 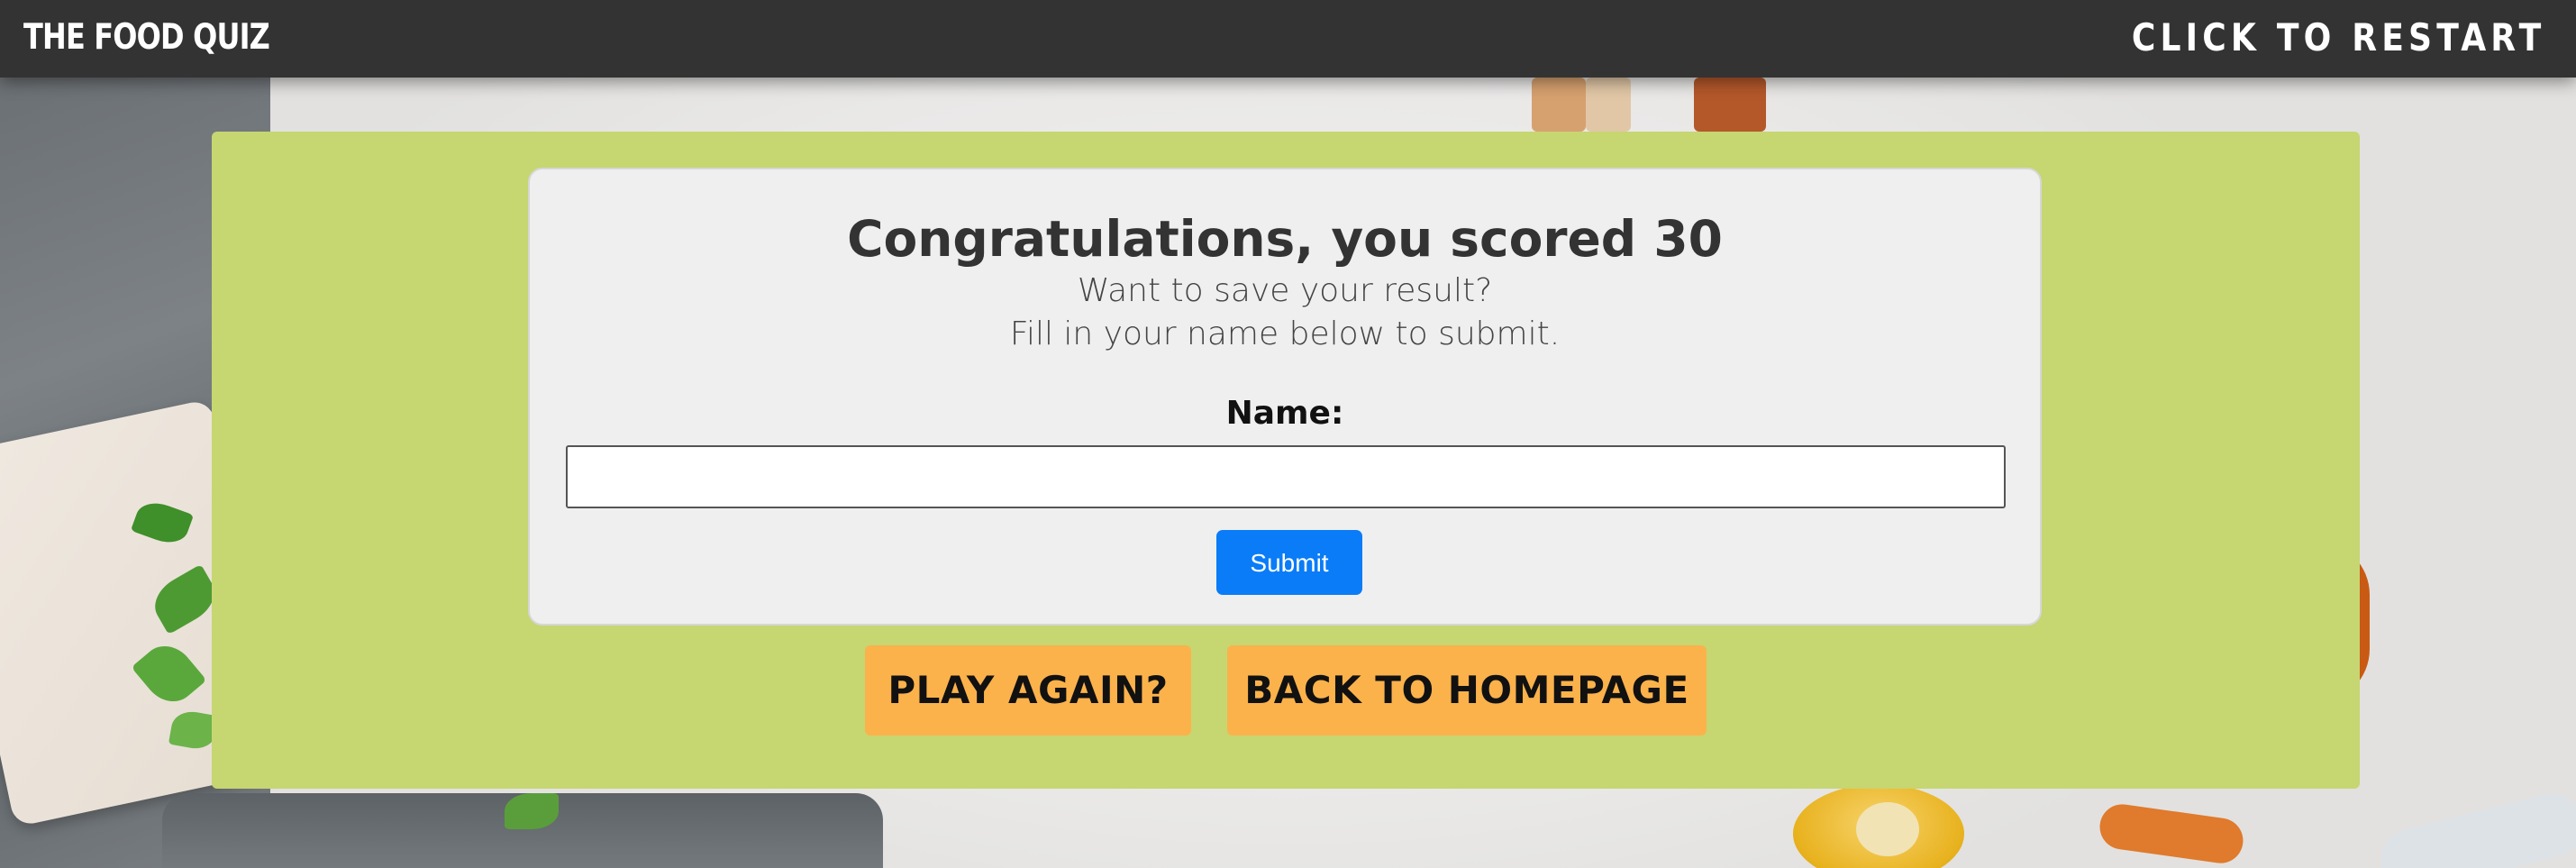 I want to click on name-input, so click(x=1286, y=476).